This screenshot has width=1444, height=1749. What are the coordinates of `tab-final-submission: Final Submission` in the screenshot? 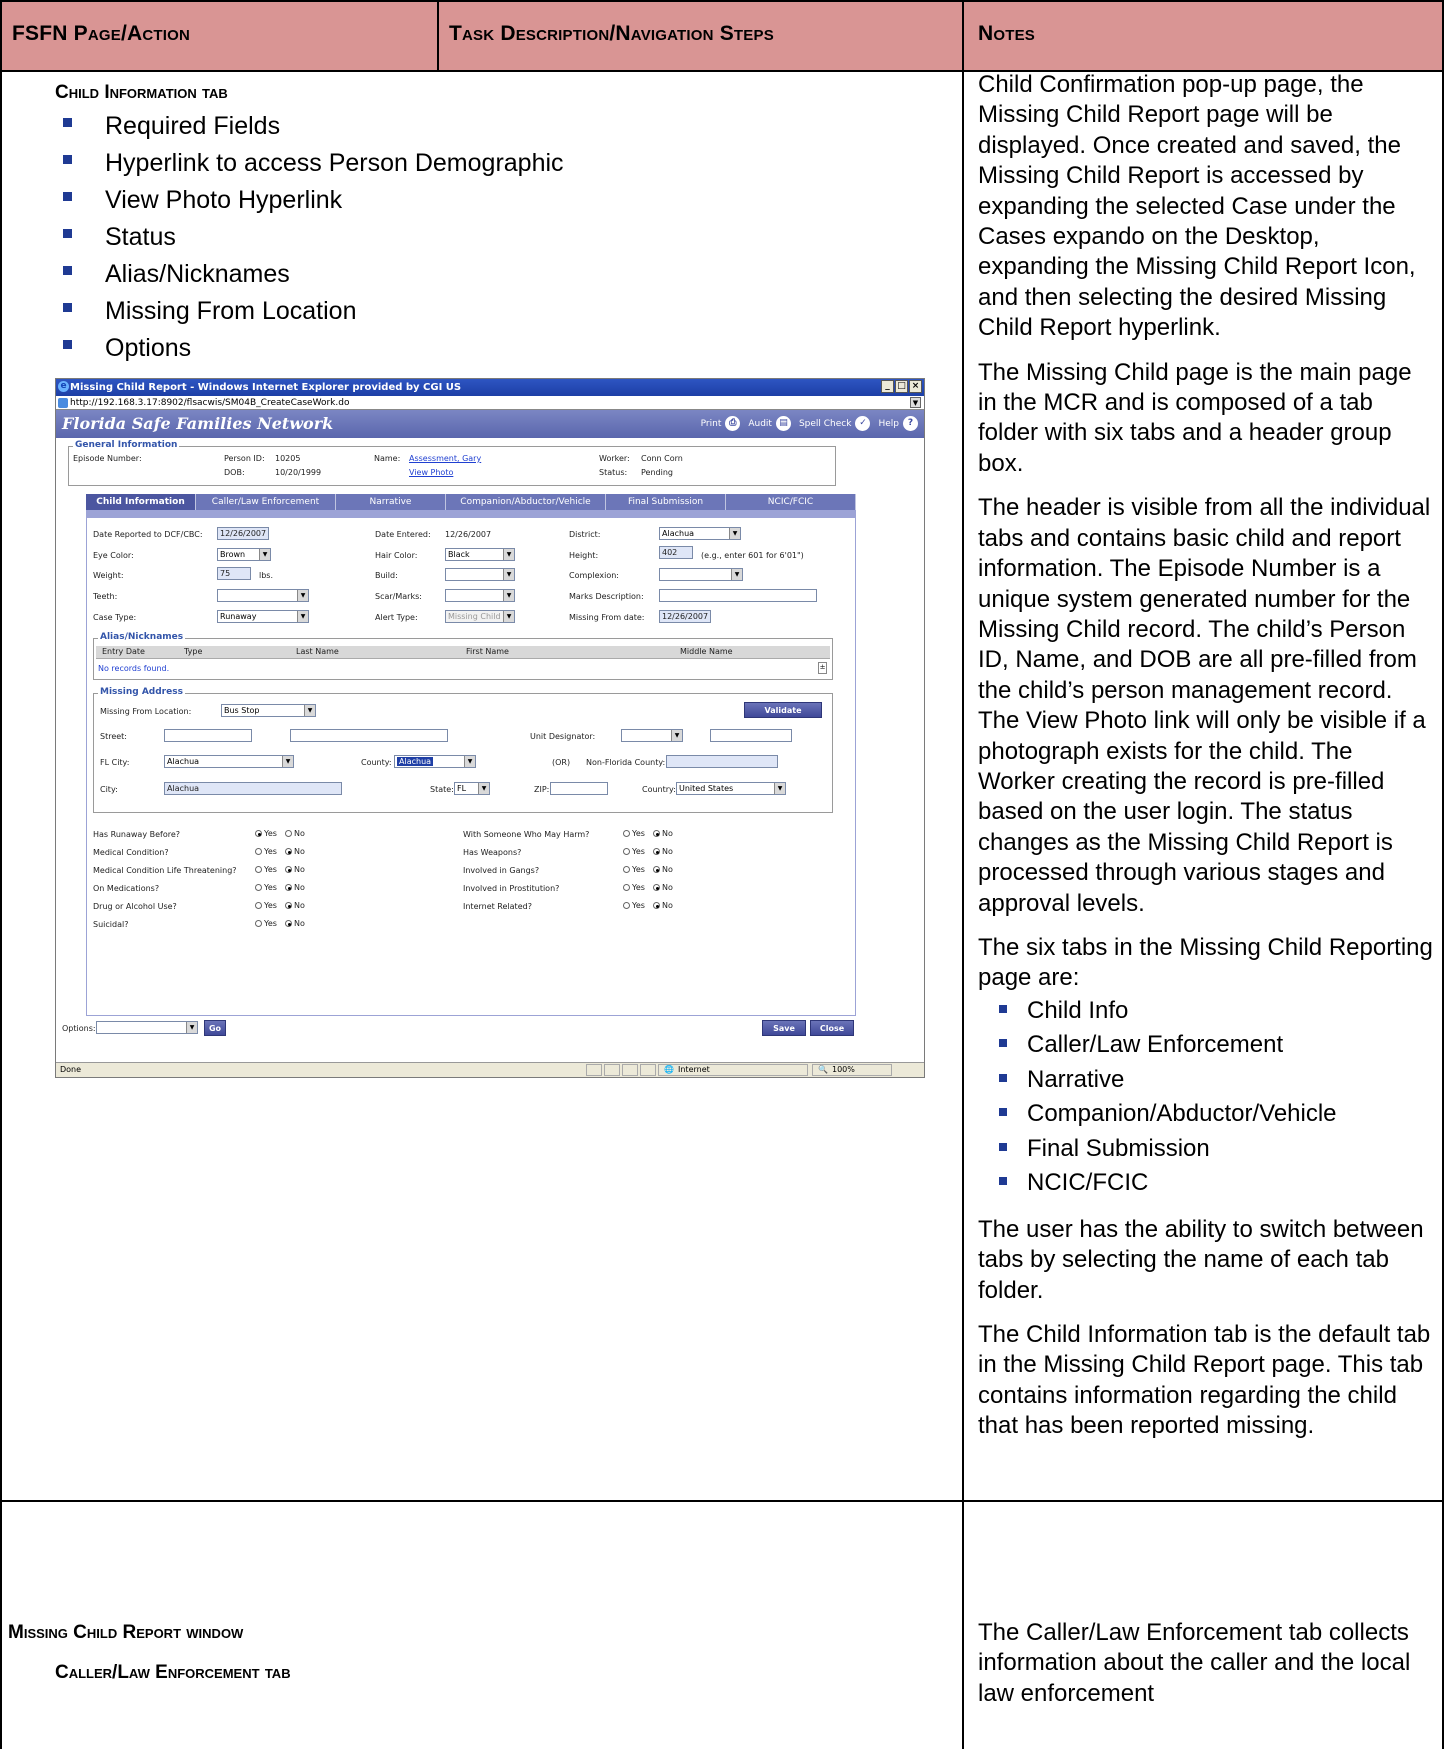 It's located at (666, 502).